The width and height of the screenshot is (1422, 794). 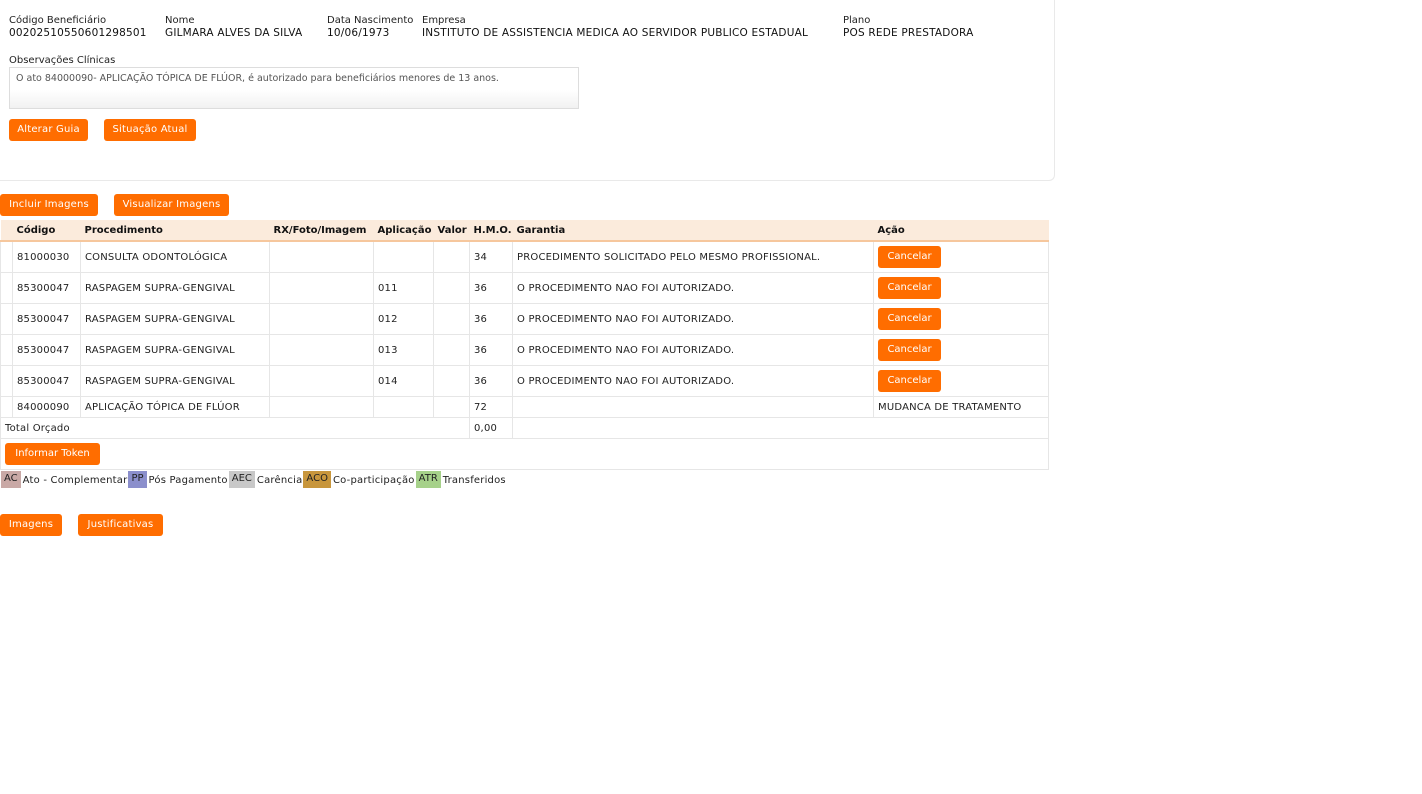 What do you see at coordinates (474, 480) in the screenshot?
I see `legend-label-atr: Transferidos` at bounding box center [474, 480].